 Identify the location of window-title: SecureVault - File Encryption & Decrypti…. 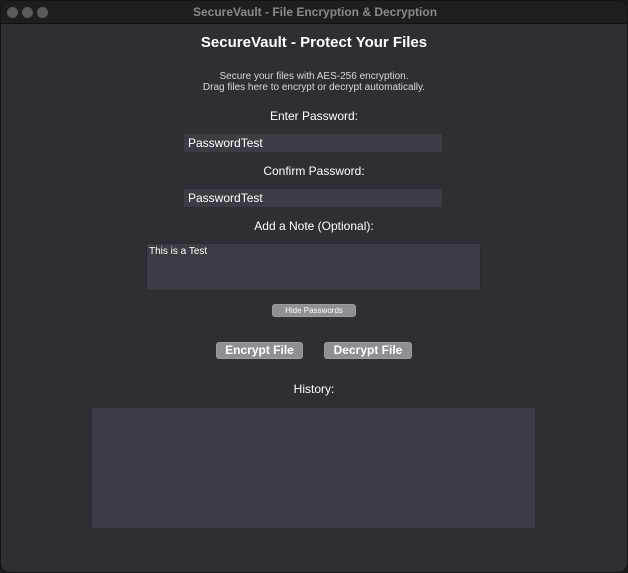
(315, 12).